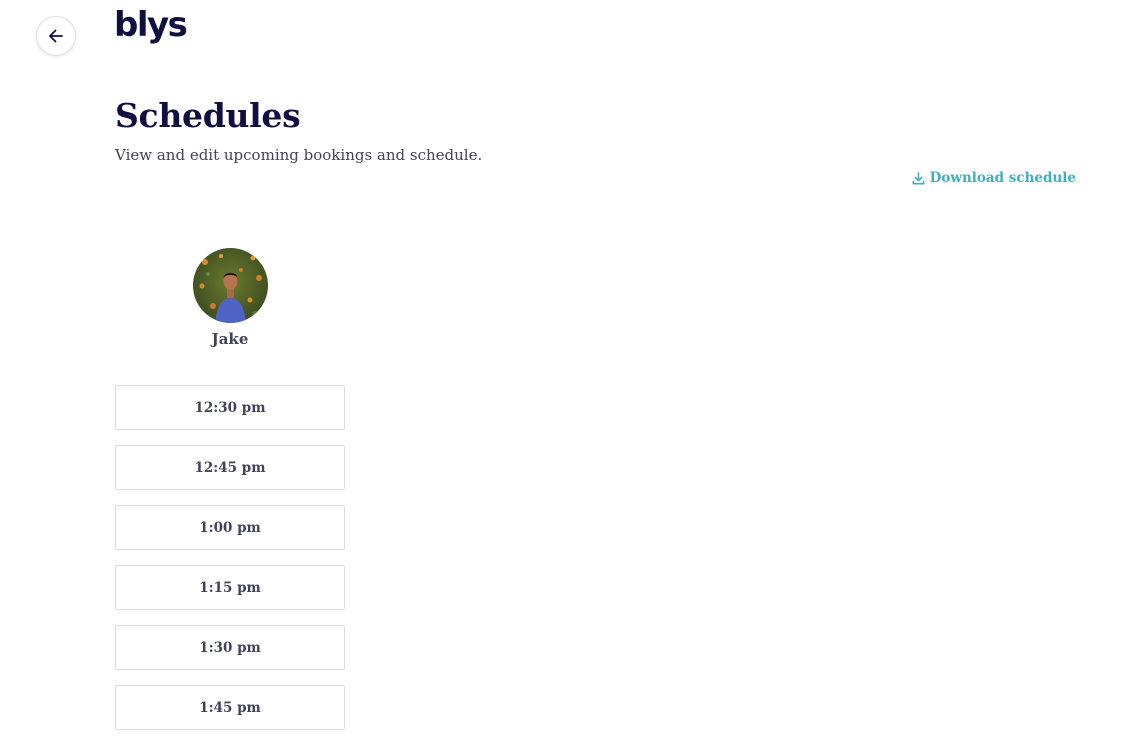 The image size is (1140, 751). What do you see at coordinates (918, 177) in the screenshot?
I see `download-icon` at bounding box center [918, 177].